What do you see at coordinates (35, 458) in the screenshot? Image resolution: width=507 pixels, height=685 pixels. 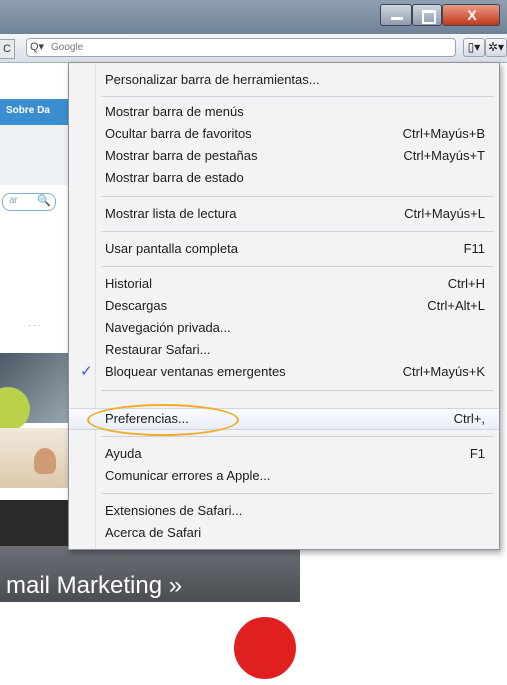 I see `promo-photo` at bounding box center [35, 458].